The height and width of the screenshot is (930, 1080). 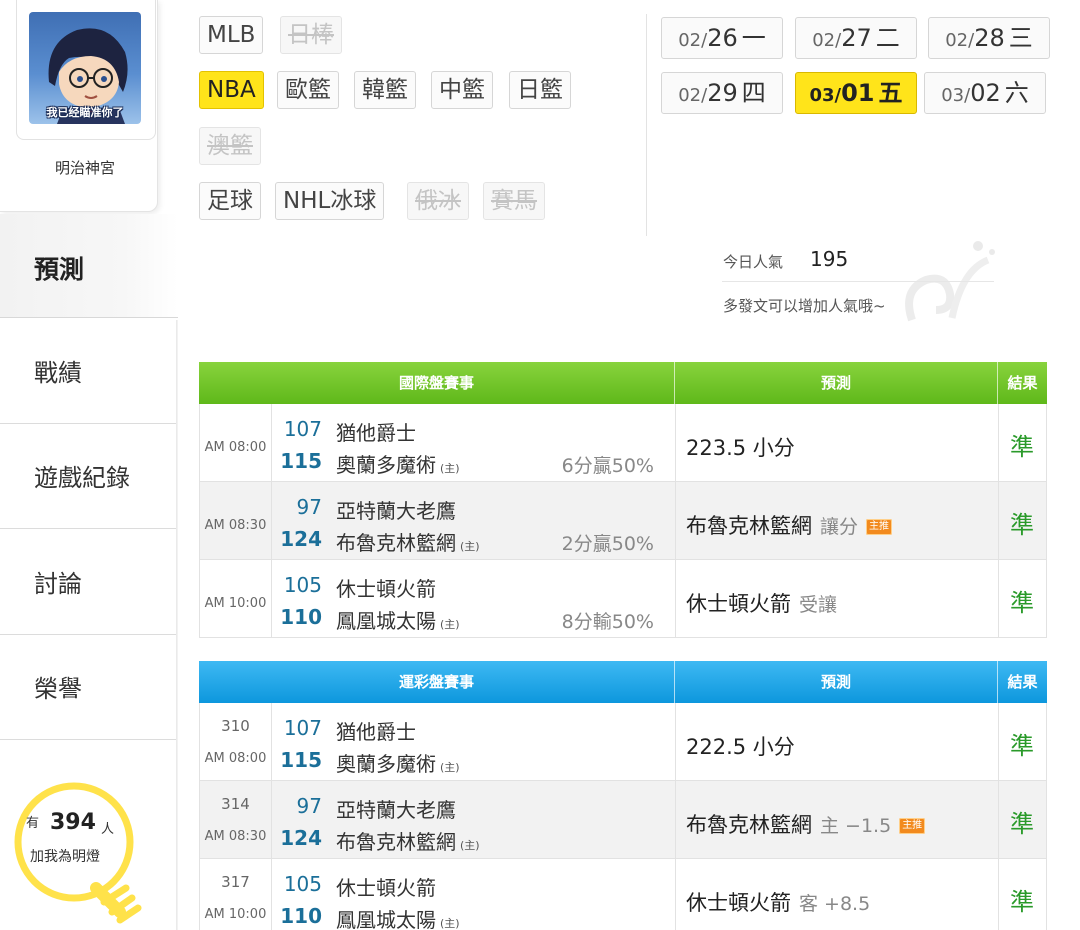 What do you see at coordinates (89, 582) in the screenshot?
I see `nav-item-discussion: 討論` at bounding box center [89, 582].